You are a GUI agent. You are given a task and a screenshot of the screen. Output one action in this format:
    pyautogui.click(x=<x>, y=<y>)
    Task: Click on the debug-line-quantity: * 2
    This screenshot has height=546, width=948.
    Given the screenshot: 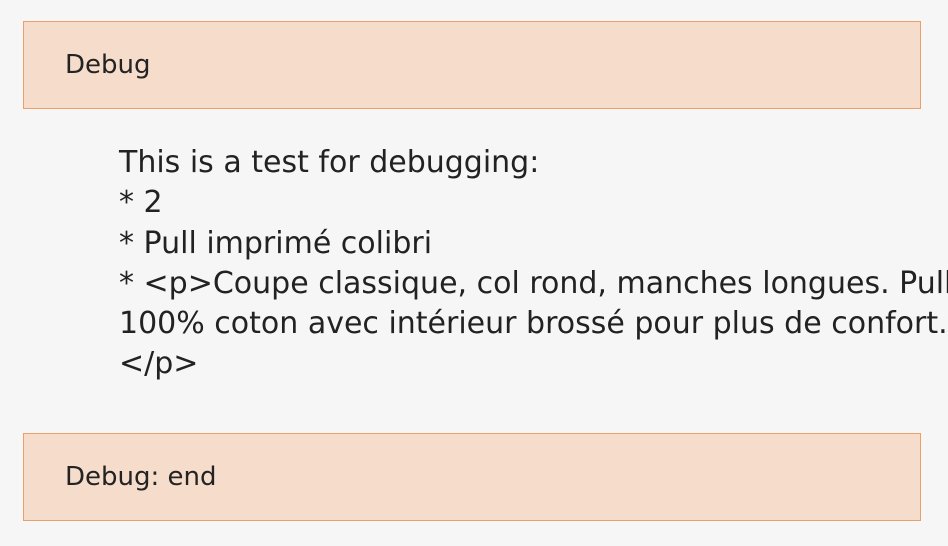 What is the action you would take?
    pyautogui.click(x=141, y=203)
    